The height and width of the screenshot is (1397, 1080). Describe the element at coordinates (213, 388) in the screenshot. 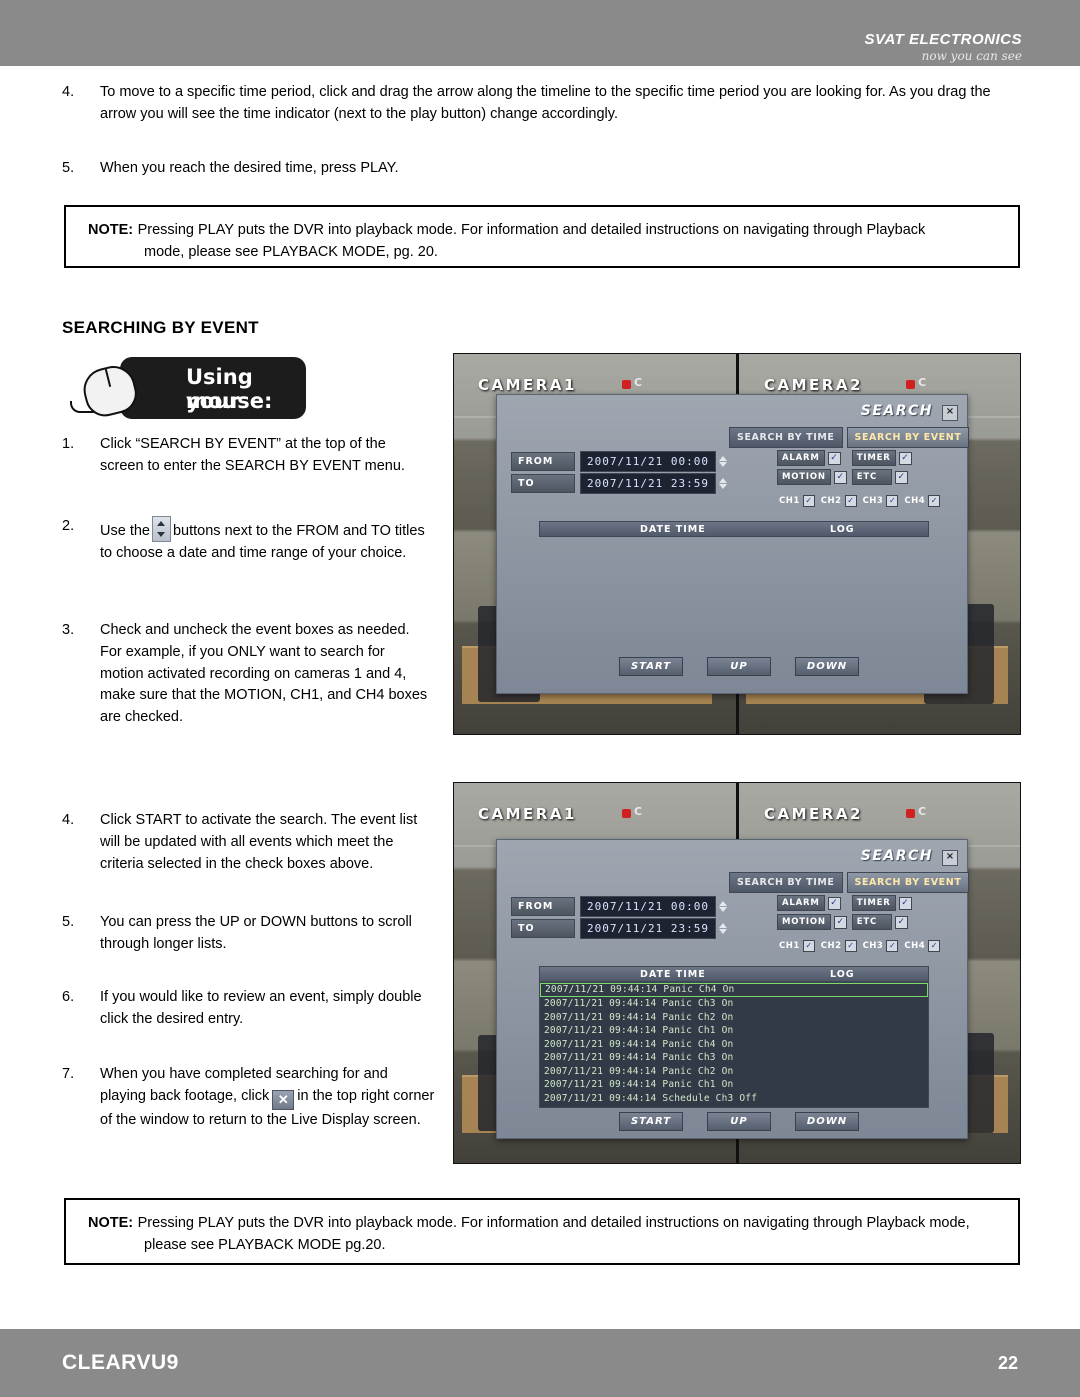

I see `callout-pill: Using your mouse:` at that location.